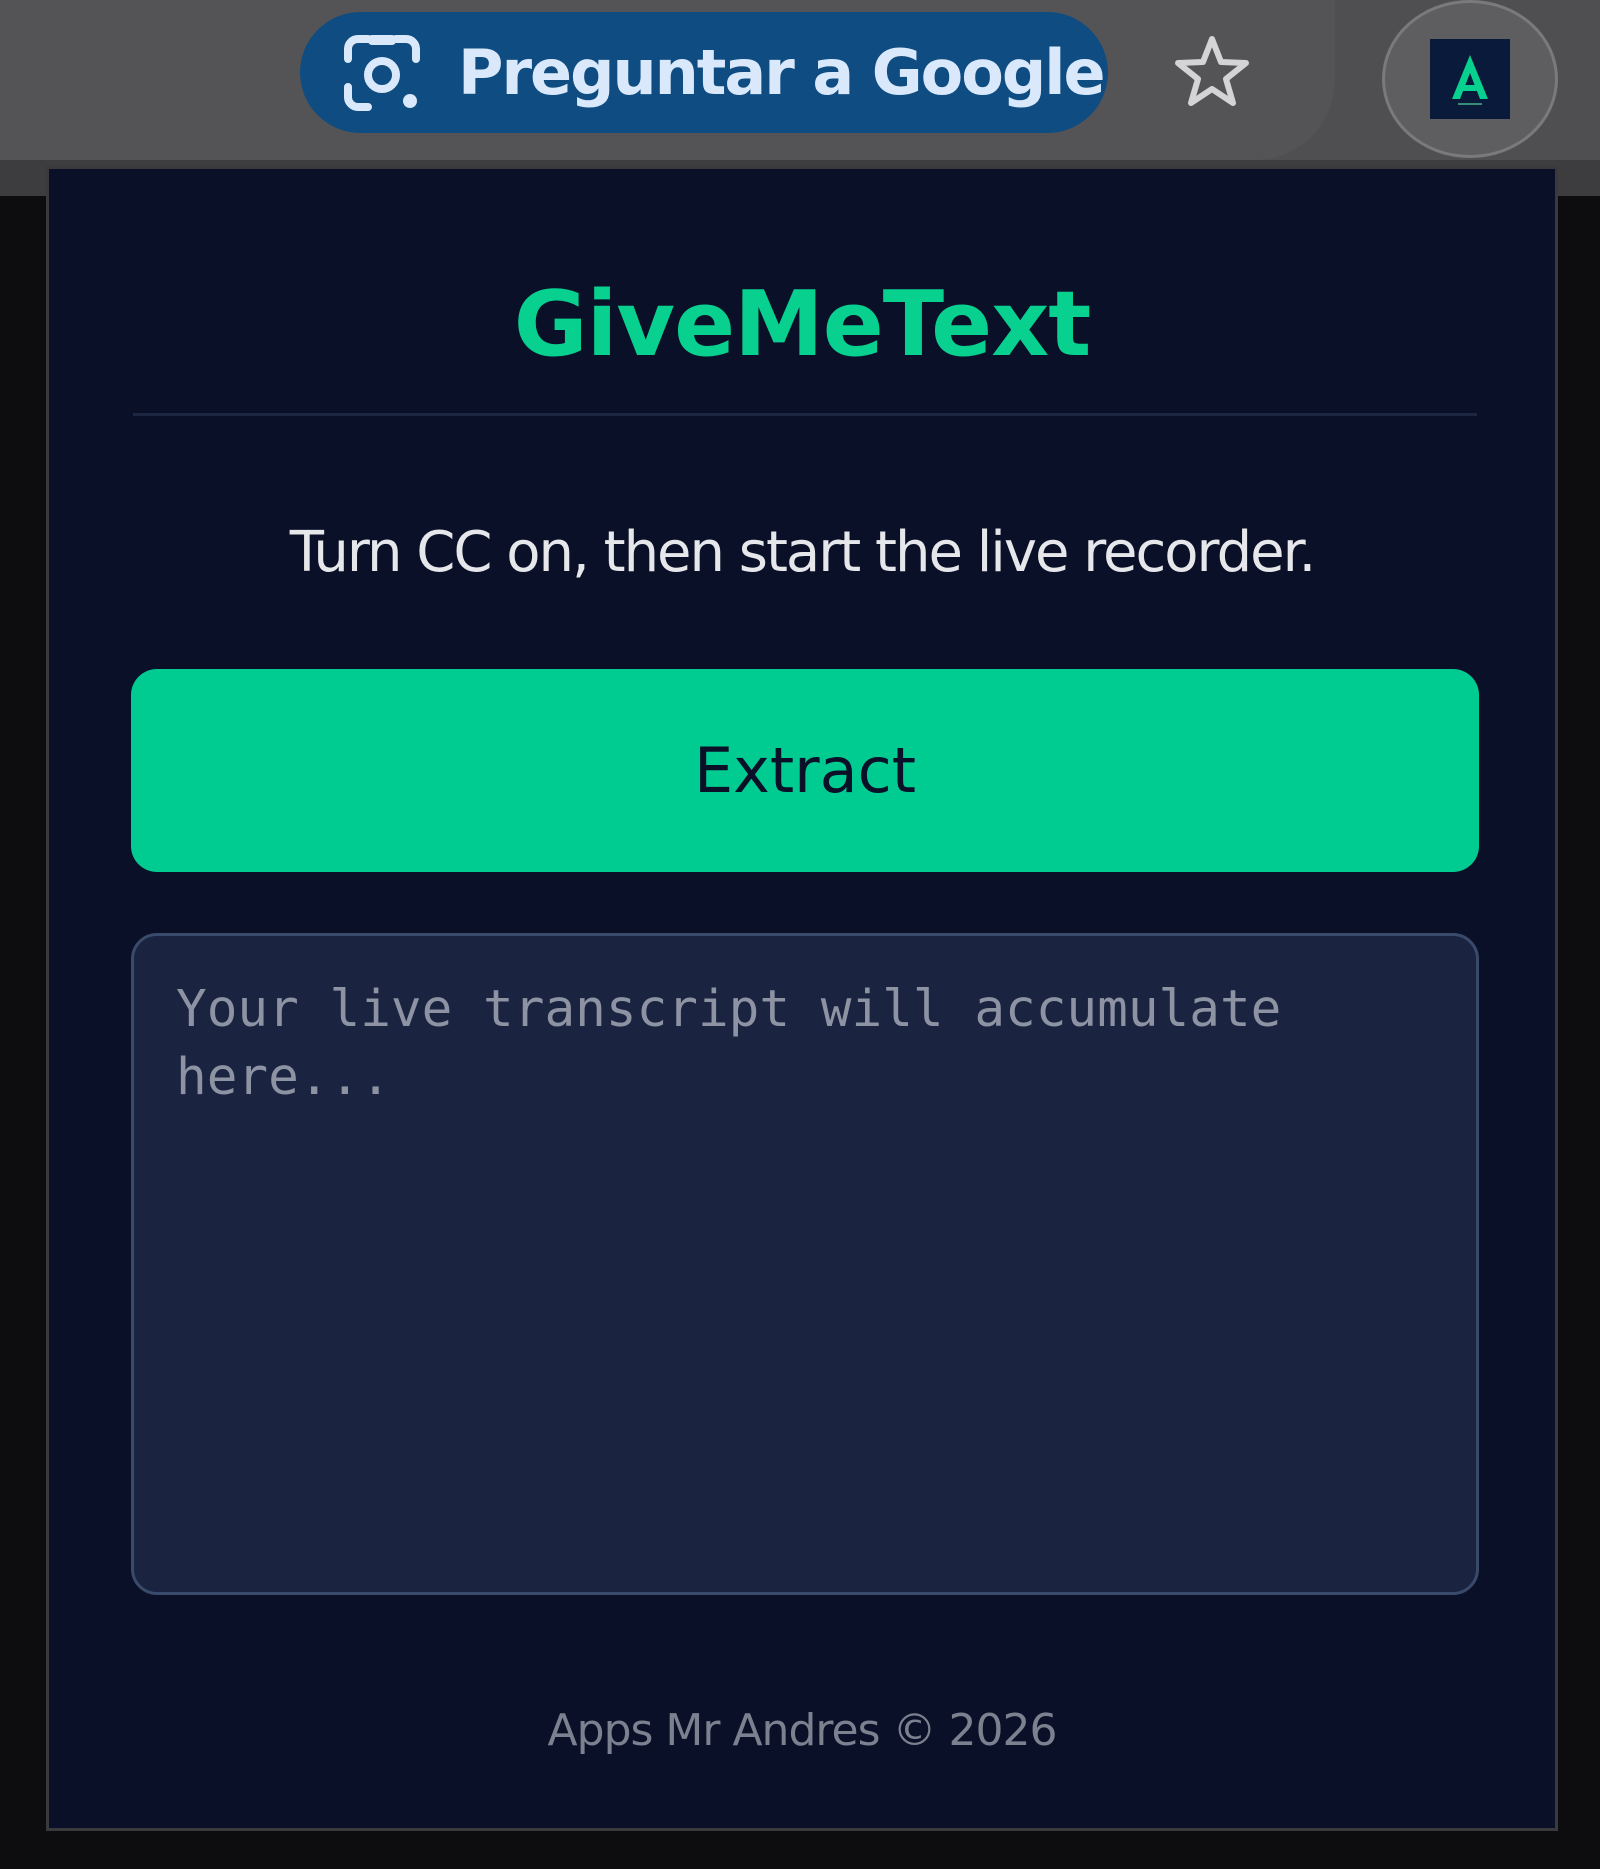  What do you see at coordinates (382, 73) in the screenshot?
I see `google-lens-icon` at bounding box center [382, 73].